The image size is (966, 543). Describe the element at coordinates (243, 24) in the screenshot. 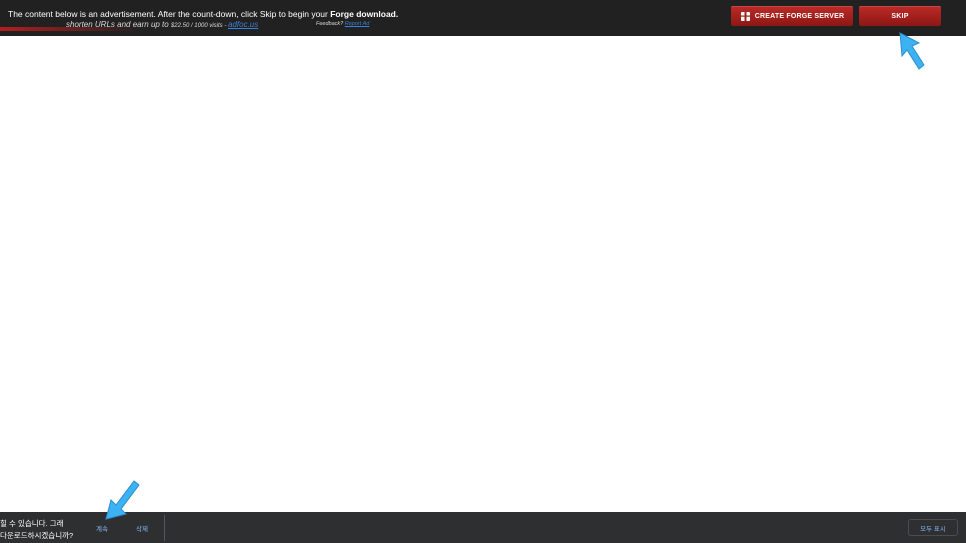

I see `adfocus-link: adfoc.us` at that location.